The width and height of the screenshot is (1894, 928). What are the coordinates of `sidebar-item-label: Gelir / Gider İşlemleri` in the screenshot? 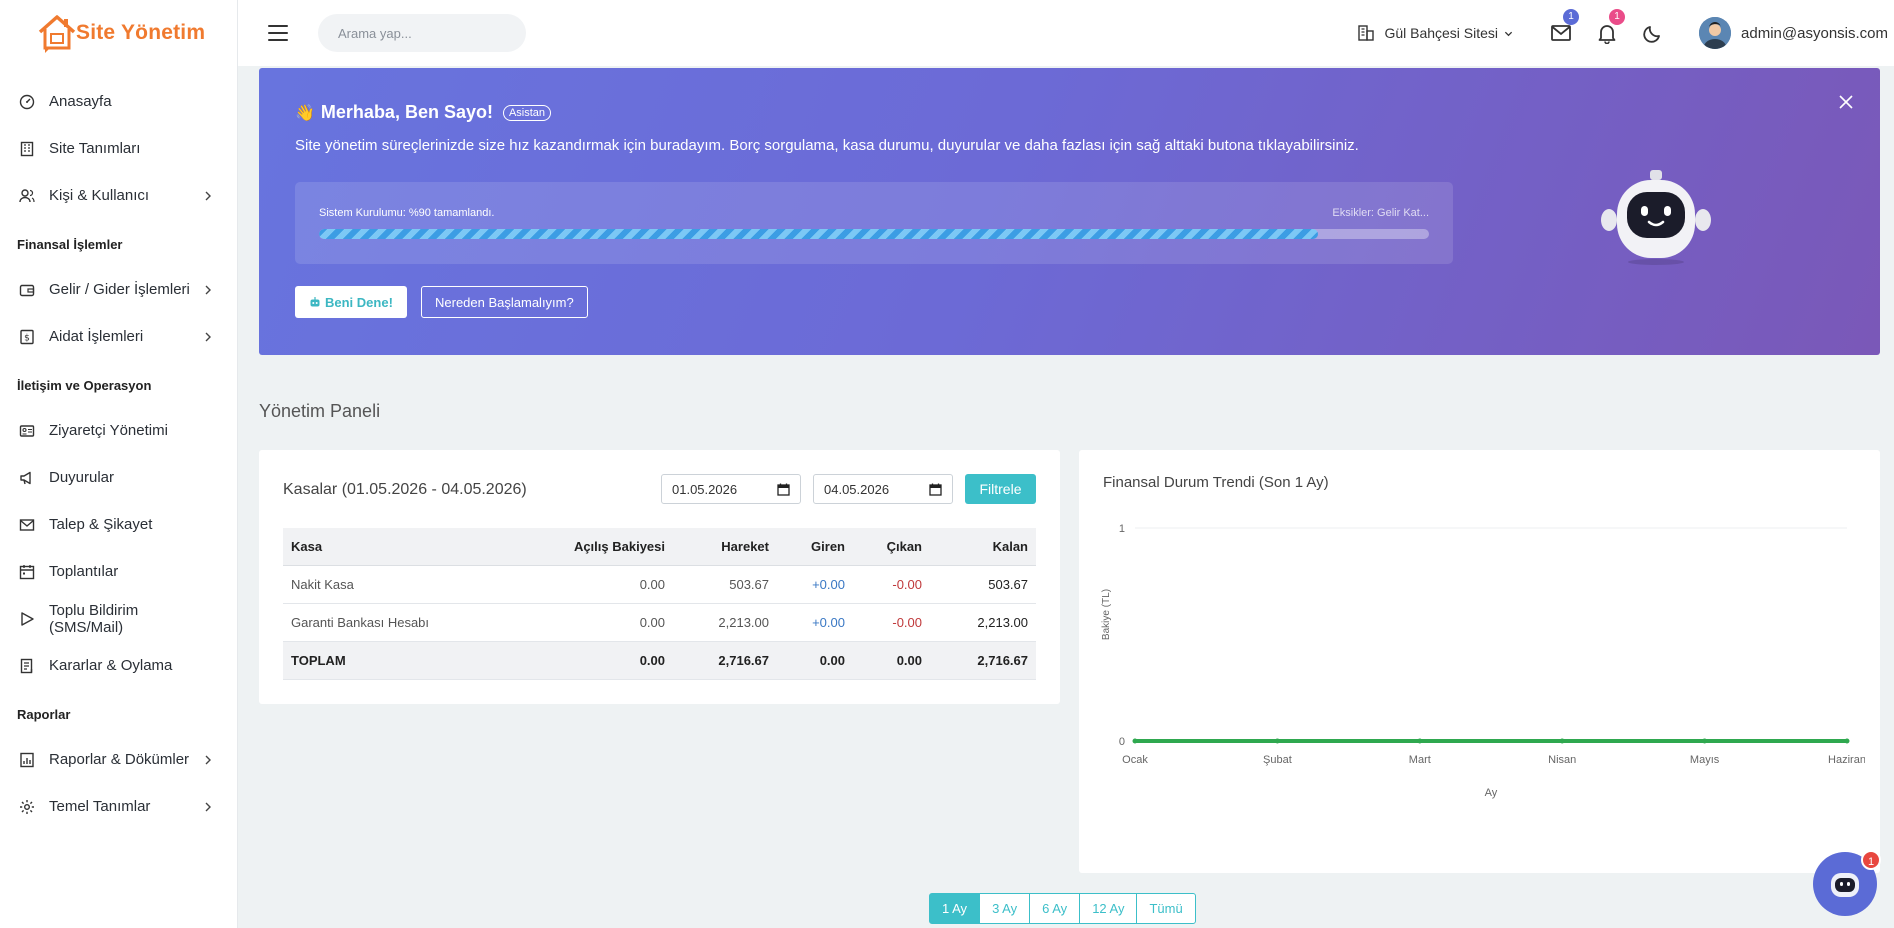 It's located at (119, 289).